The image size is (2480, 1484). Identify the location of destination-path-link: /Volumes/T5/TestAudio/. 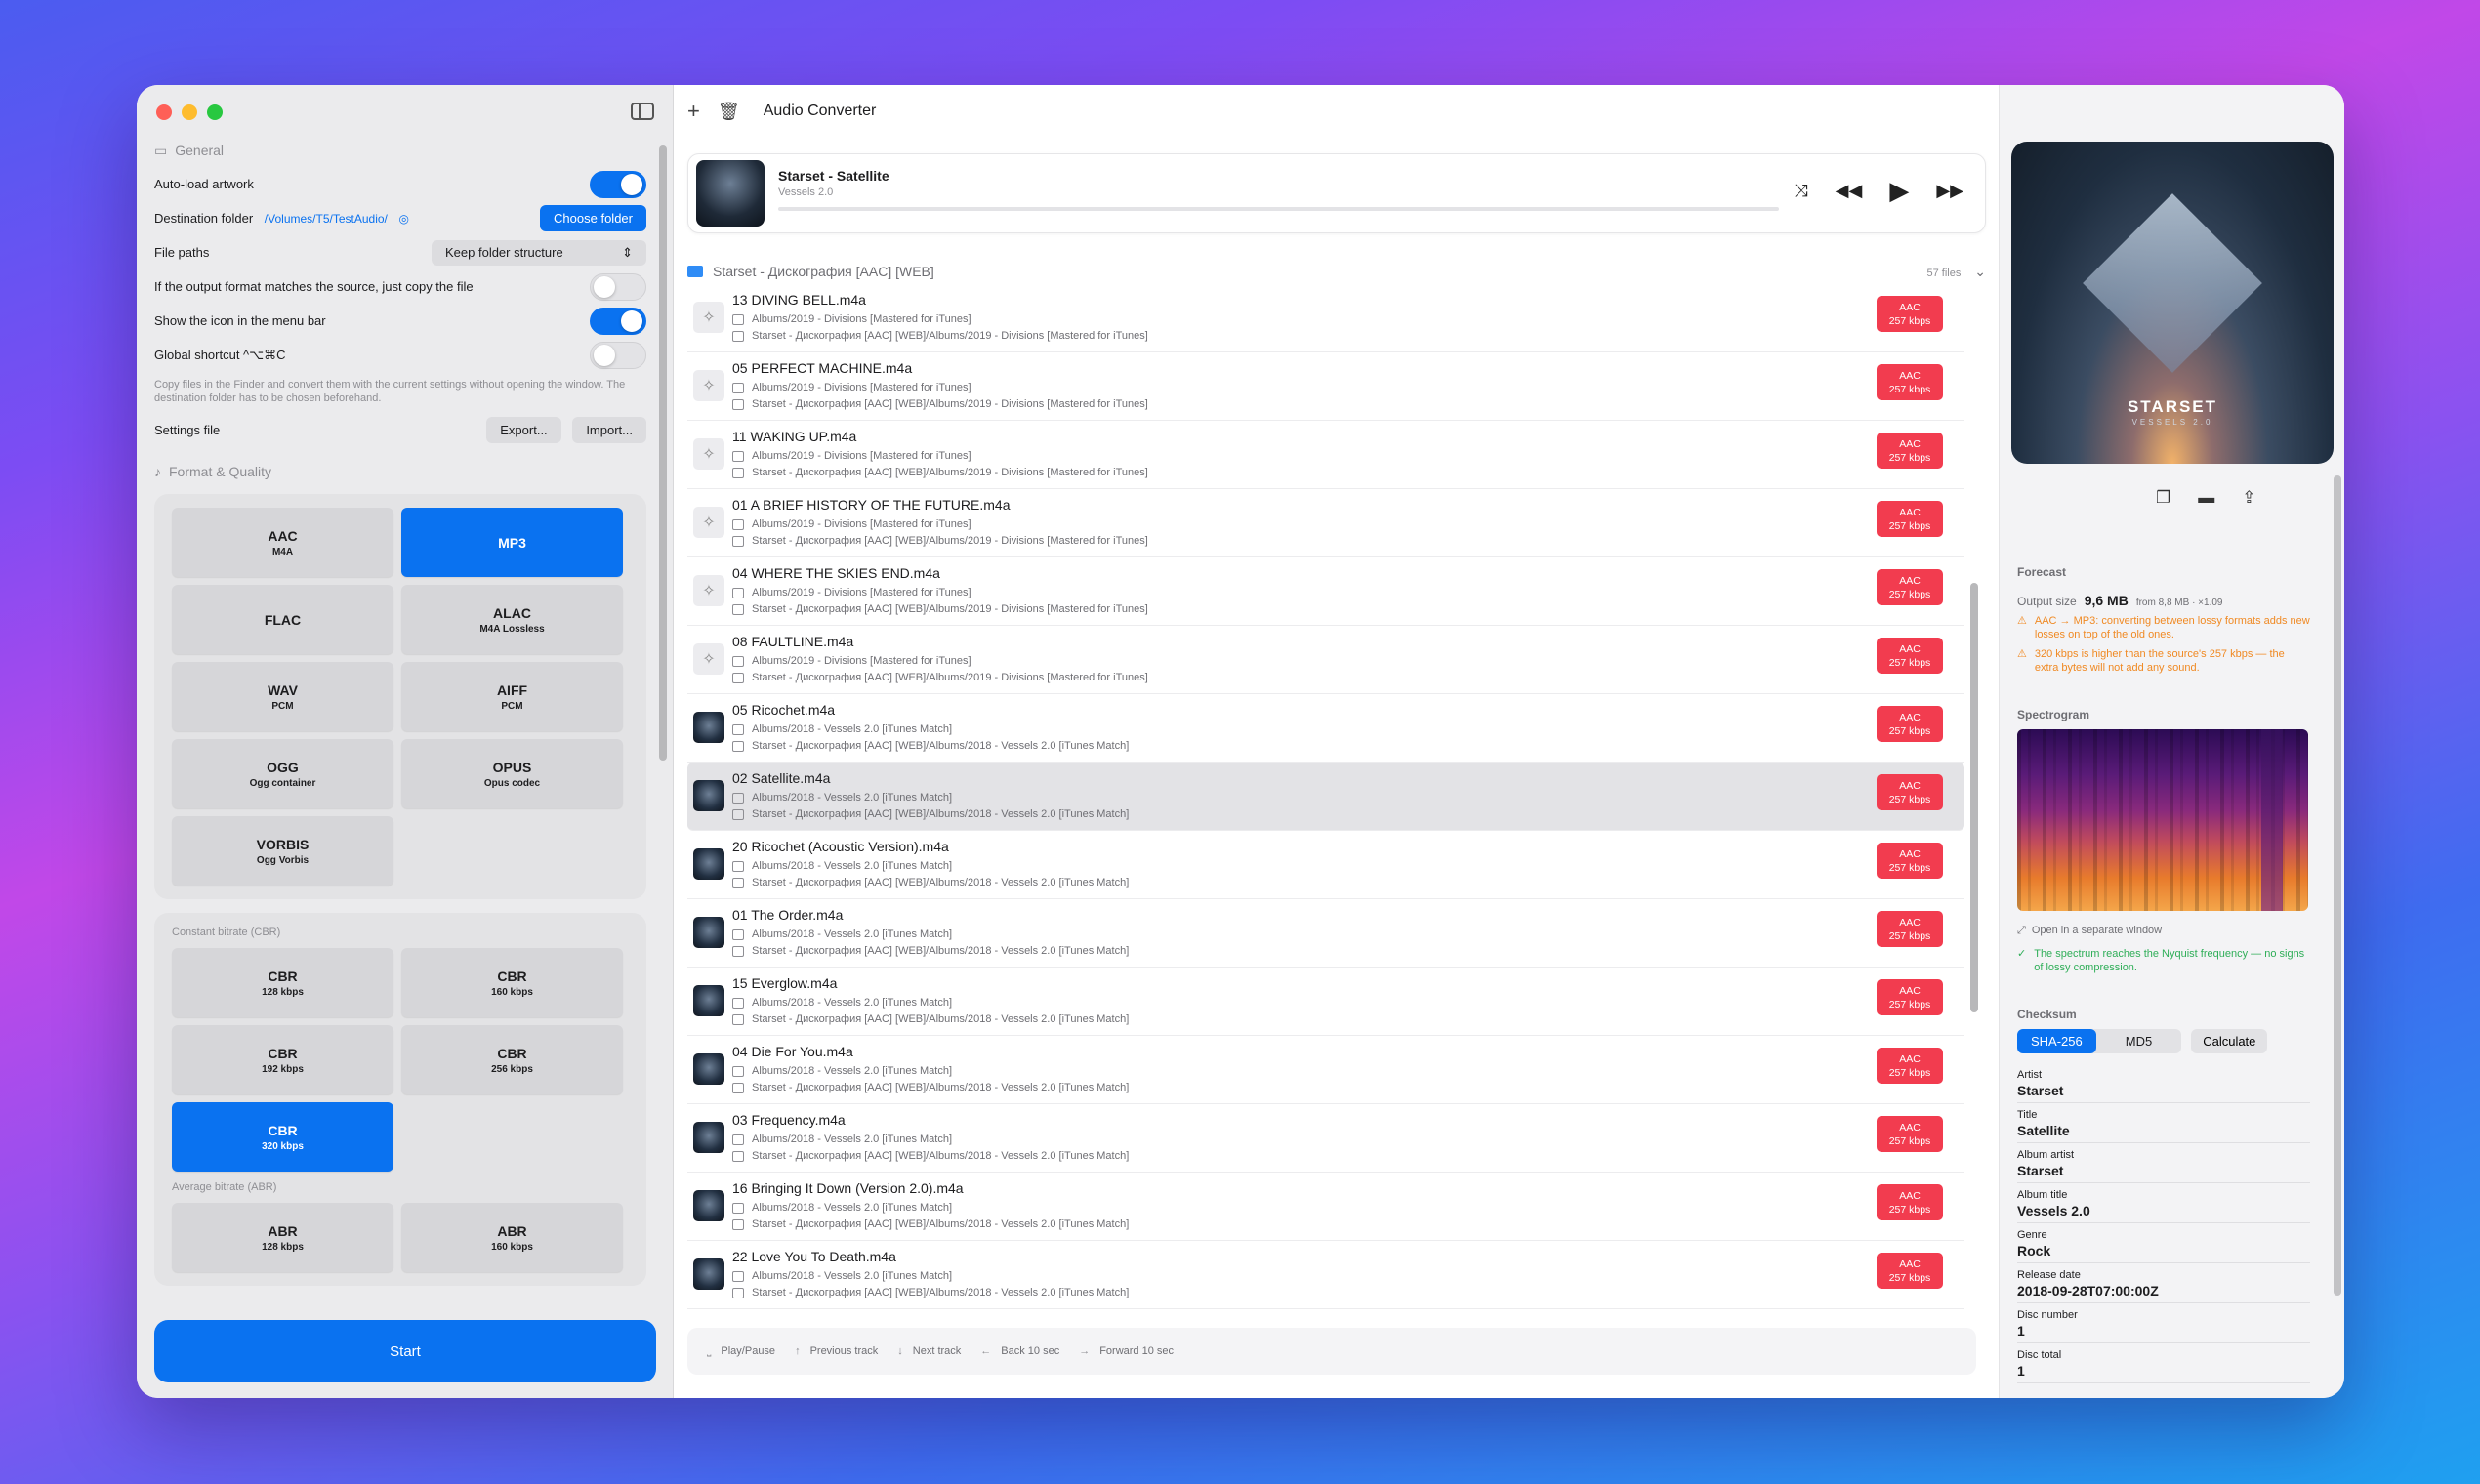
(326, 219).